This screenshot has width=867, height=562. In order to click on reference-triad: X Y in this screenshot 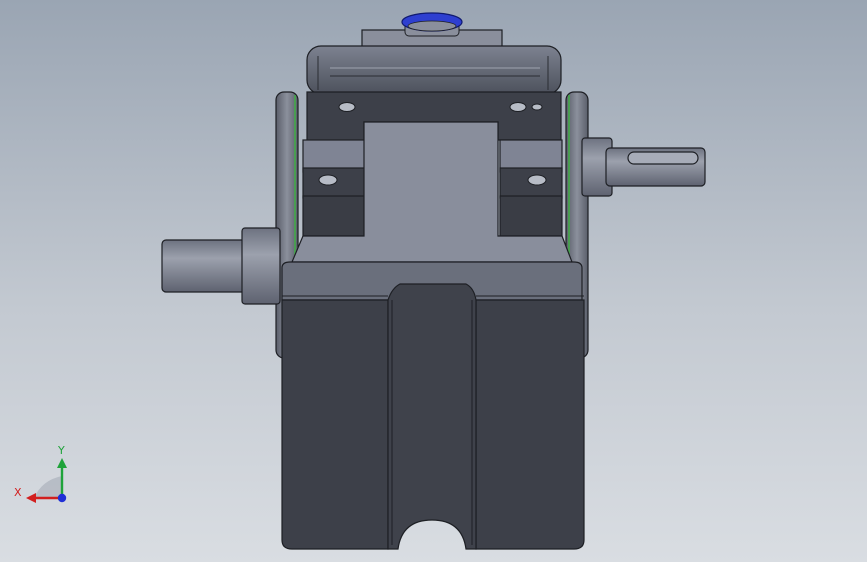, I will do `click(40, 473)`.